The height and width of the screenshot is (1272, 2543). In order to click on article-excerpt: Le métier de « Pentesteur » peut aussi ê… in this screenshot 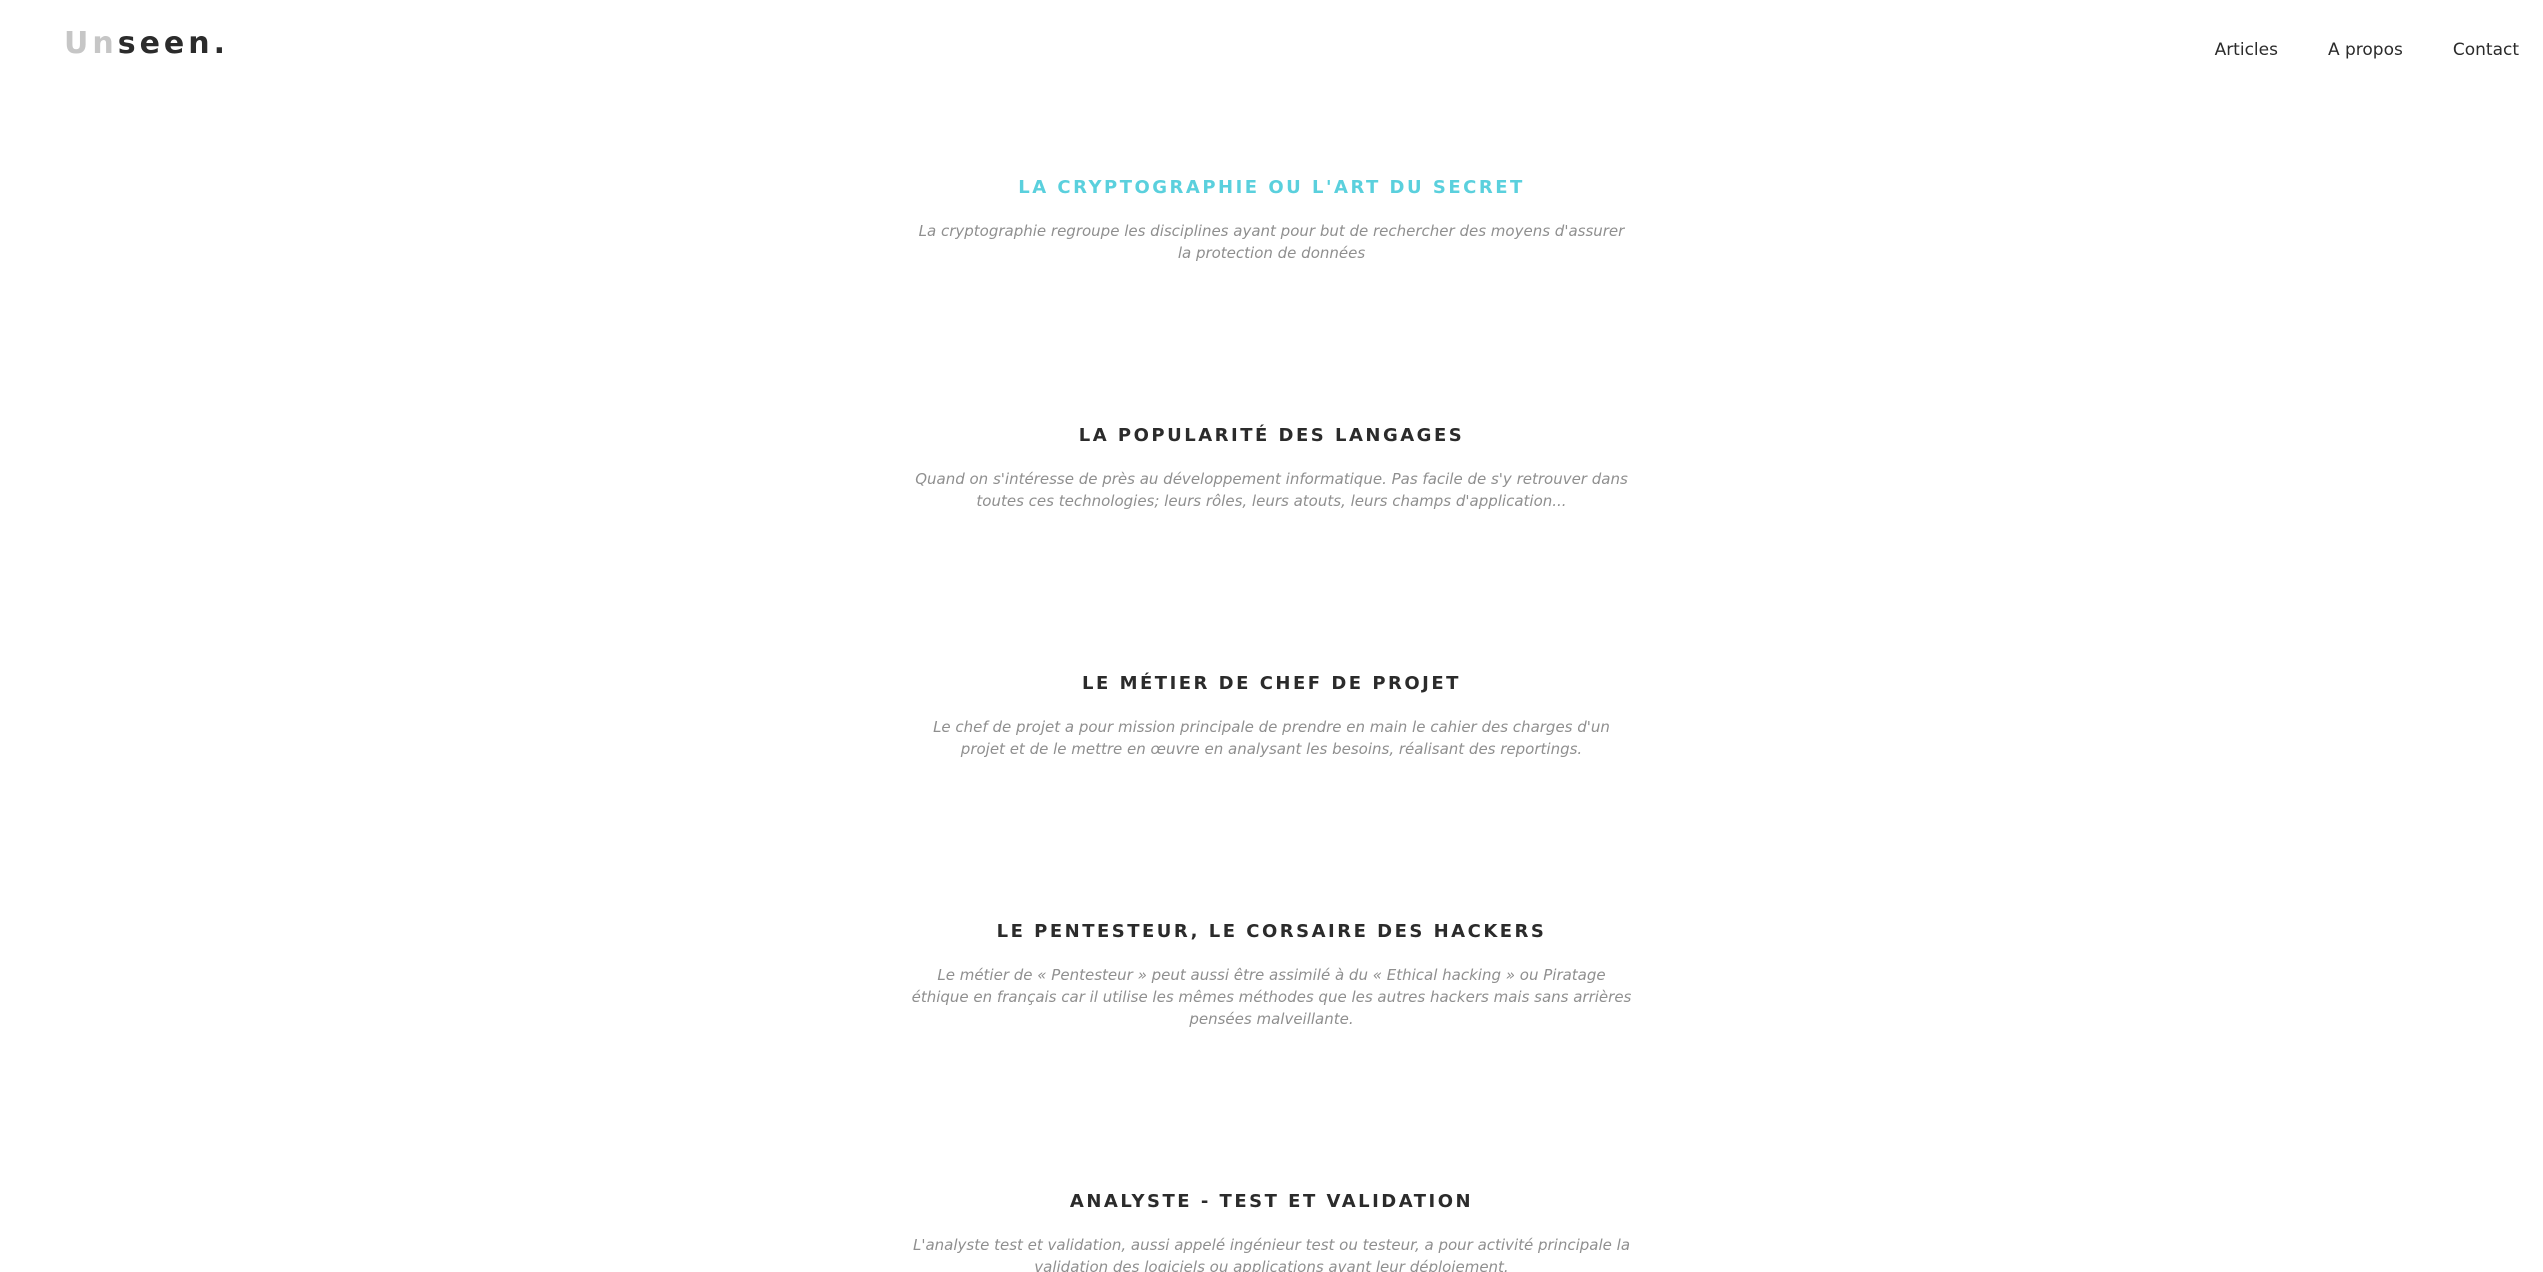, I will do `click(1271, 997)`.